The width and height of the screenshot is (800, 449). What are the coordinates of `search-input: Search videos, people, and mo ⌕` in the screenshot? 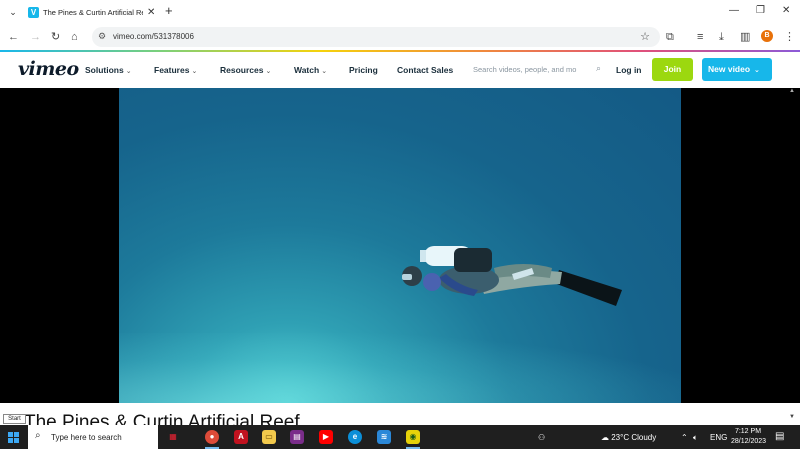 It's located at (536, 70).